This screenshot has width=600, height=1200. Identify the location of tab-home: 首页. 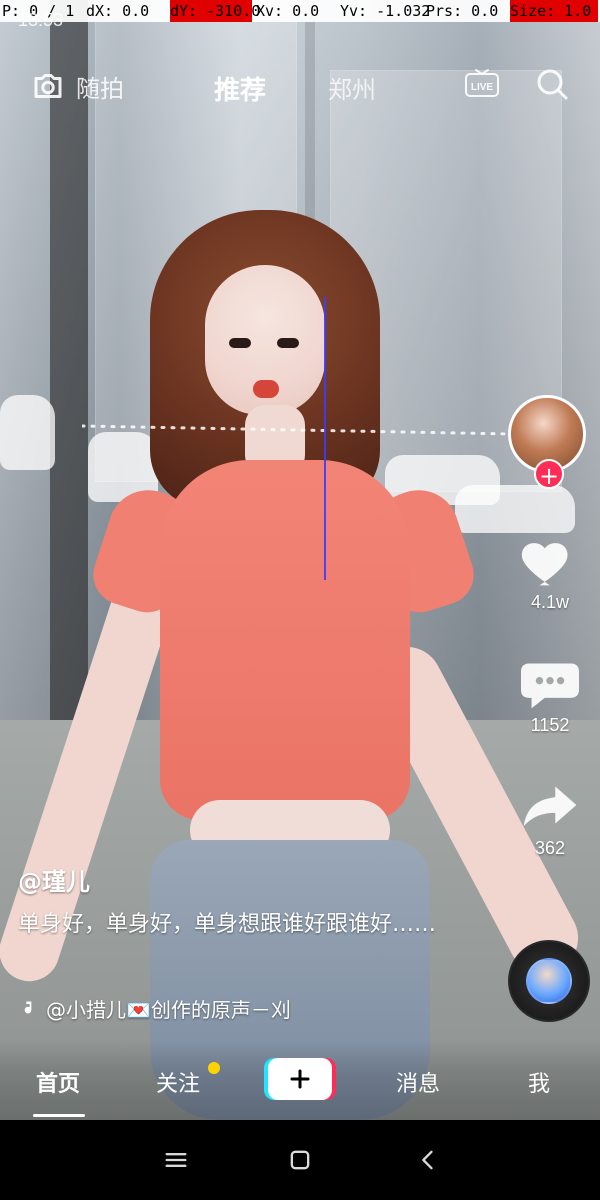
(58, 1082).